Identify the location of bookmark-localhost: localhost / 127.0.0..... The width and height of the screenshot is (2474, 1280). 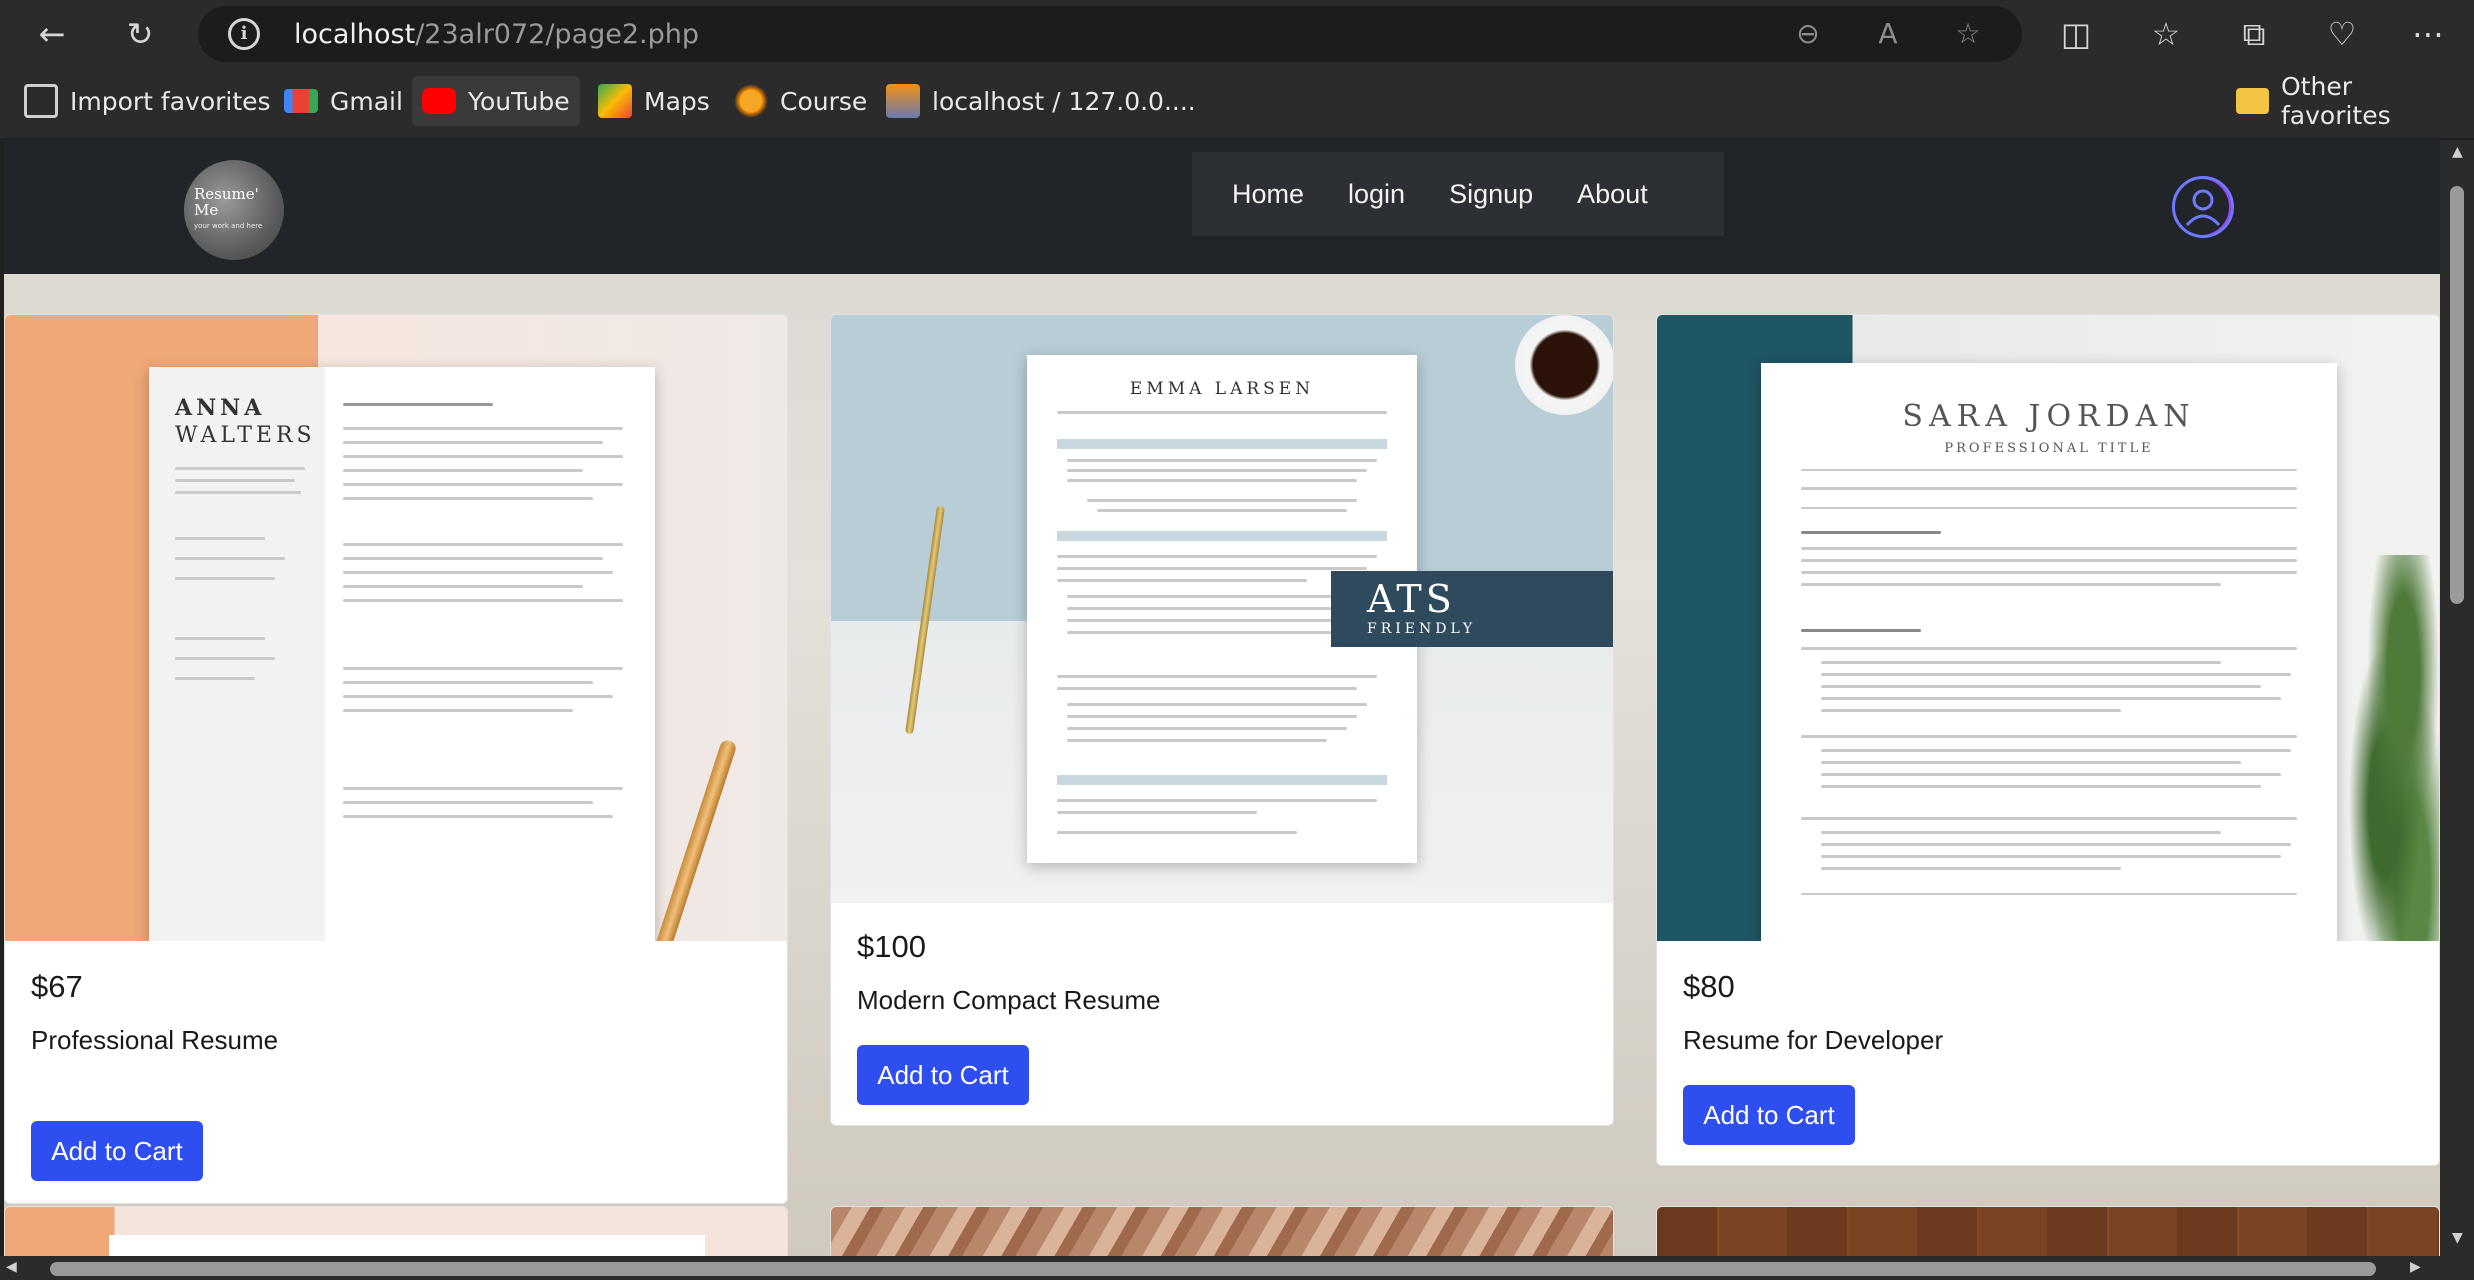
(1041, 101).